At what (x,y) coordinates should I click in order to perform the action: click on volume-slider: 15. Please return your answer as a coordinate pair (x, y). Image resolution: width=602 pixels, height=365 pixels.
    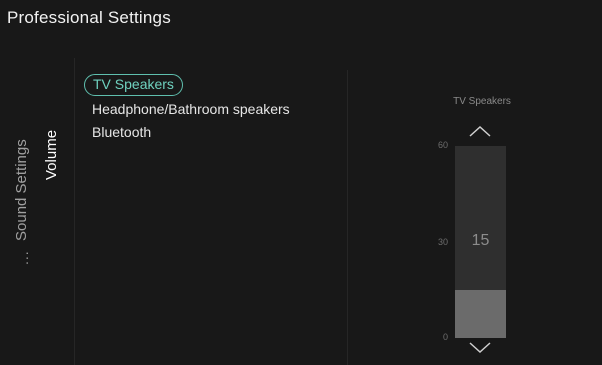
    Looking at the image, I should click on (480, 242).